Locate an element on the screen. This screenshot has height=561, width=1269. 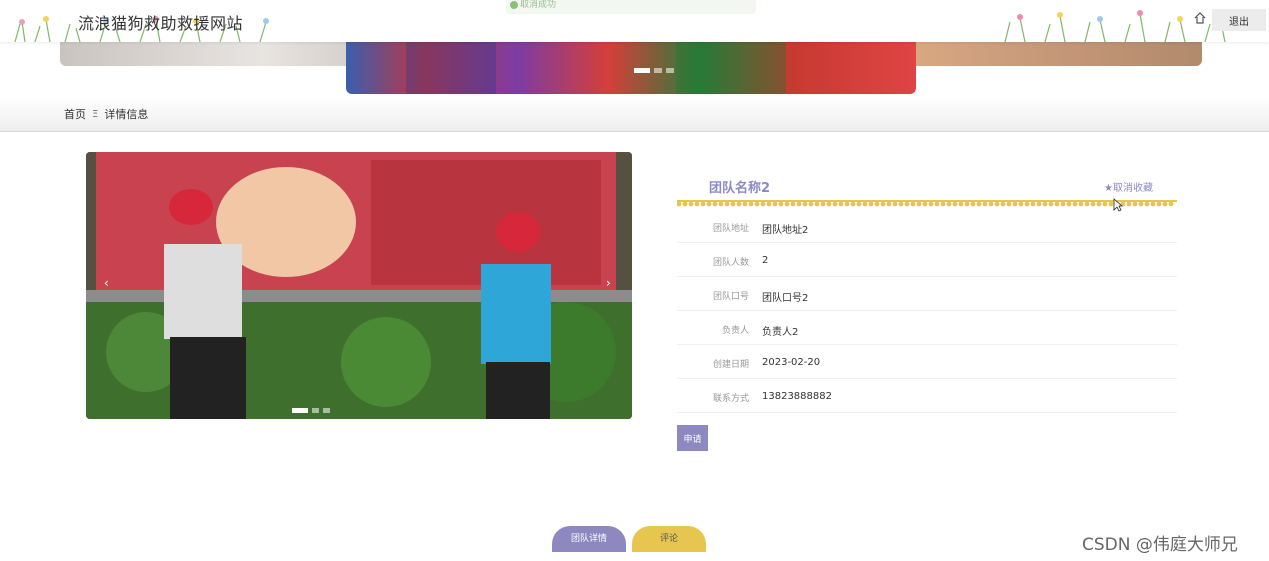
tab-team-details: 团队详情 is located at coordinates (589, 539).